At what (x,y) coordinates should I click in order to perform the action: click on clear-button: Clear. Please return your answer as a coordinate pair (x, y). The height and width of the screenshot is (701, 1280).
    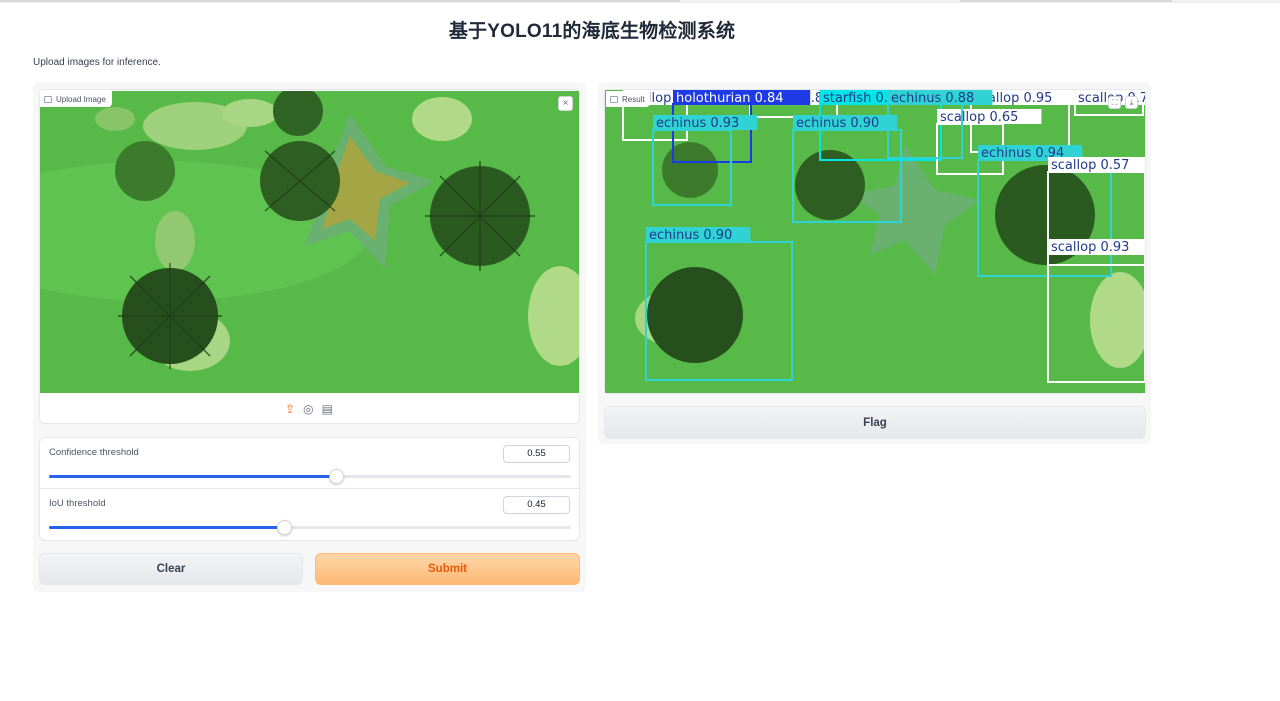
    Looking at the image, I should click on (171, 569).